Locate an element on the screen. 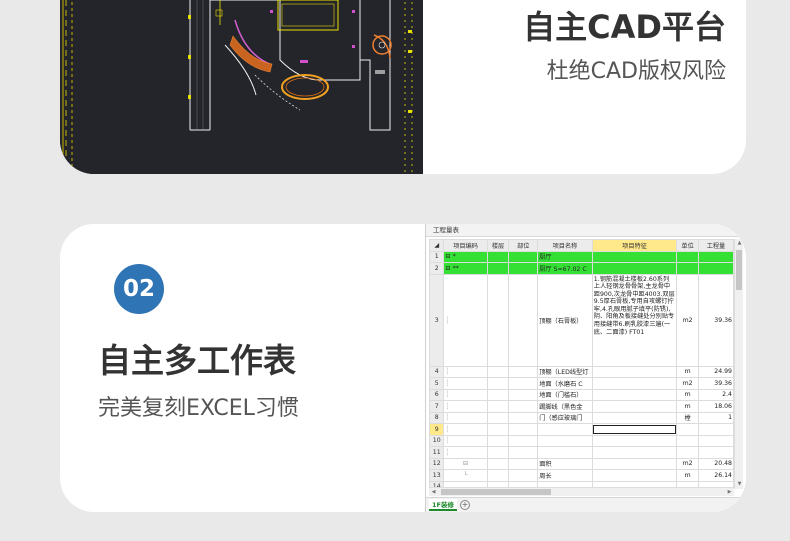 The width and height of the screenshot is (790, 541). column-header: 单位 is located at coordinates (687, 245).